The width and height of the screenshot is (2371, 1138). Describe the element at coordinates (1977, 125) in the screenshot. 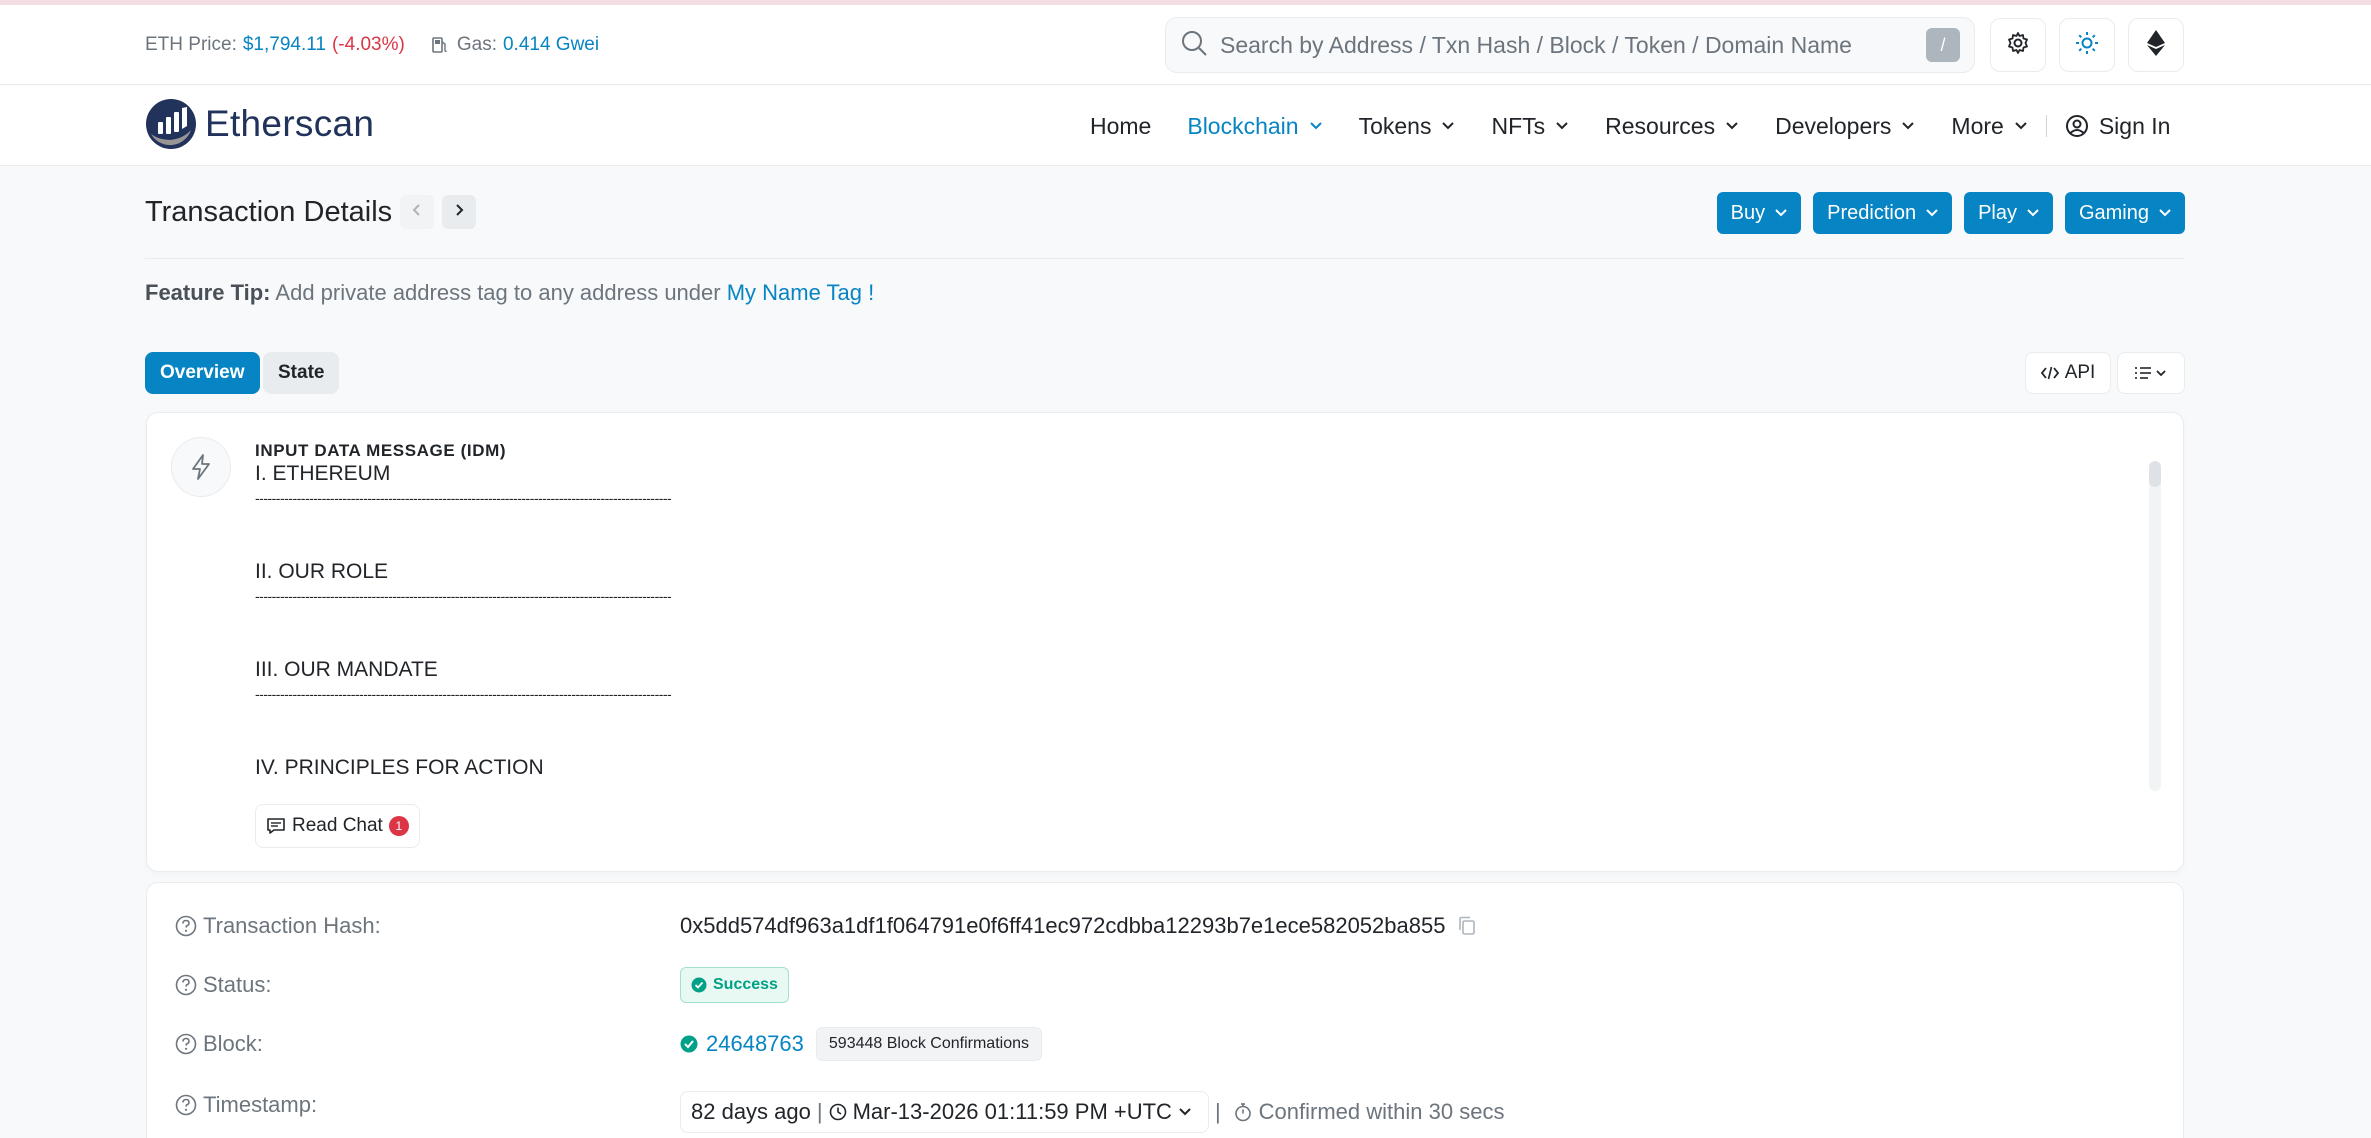

I see `nav-more-label: More` at that location.